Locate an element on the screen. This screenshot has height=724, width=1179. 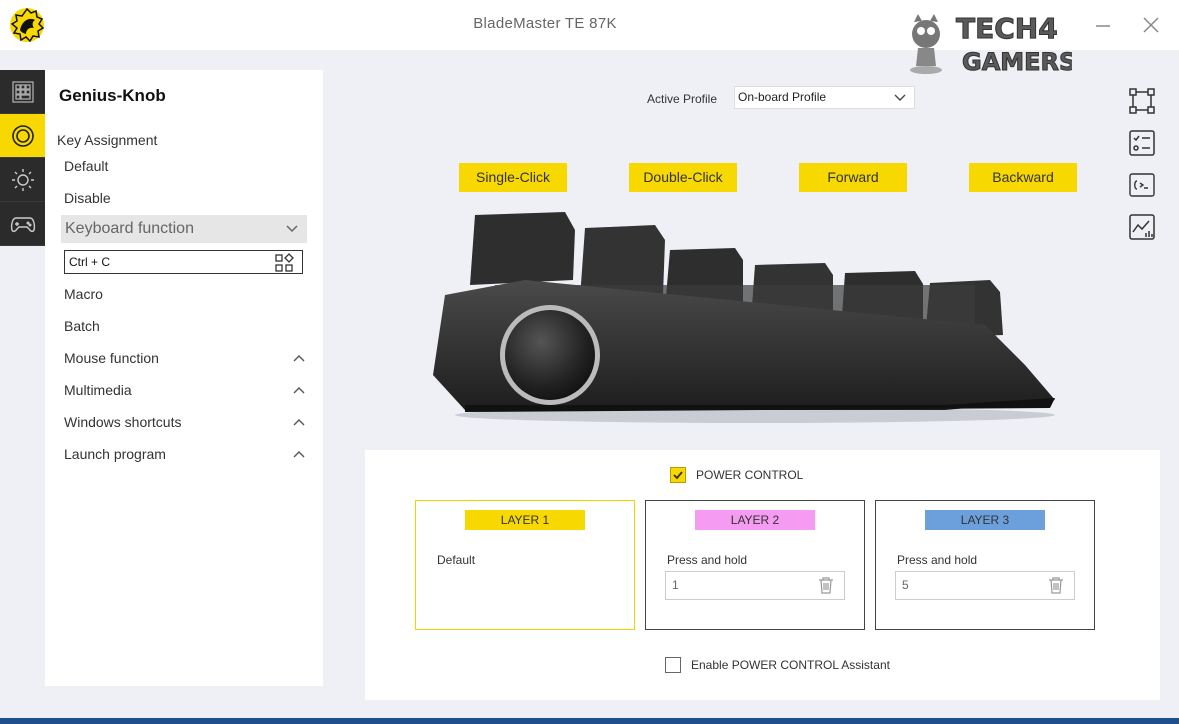
backward-button: Backward is located at coordinates (1023, 177).